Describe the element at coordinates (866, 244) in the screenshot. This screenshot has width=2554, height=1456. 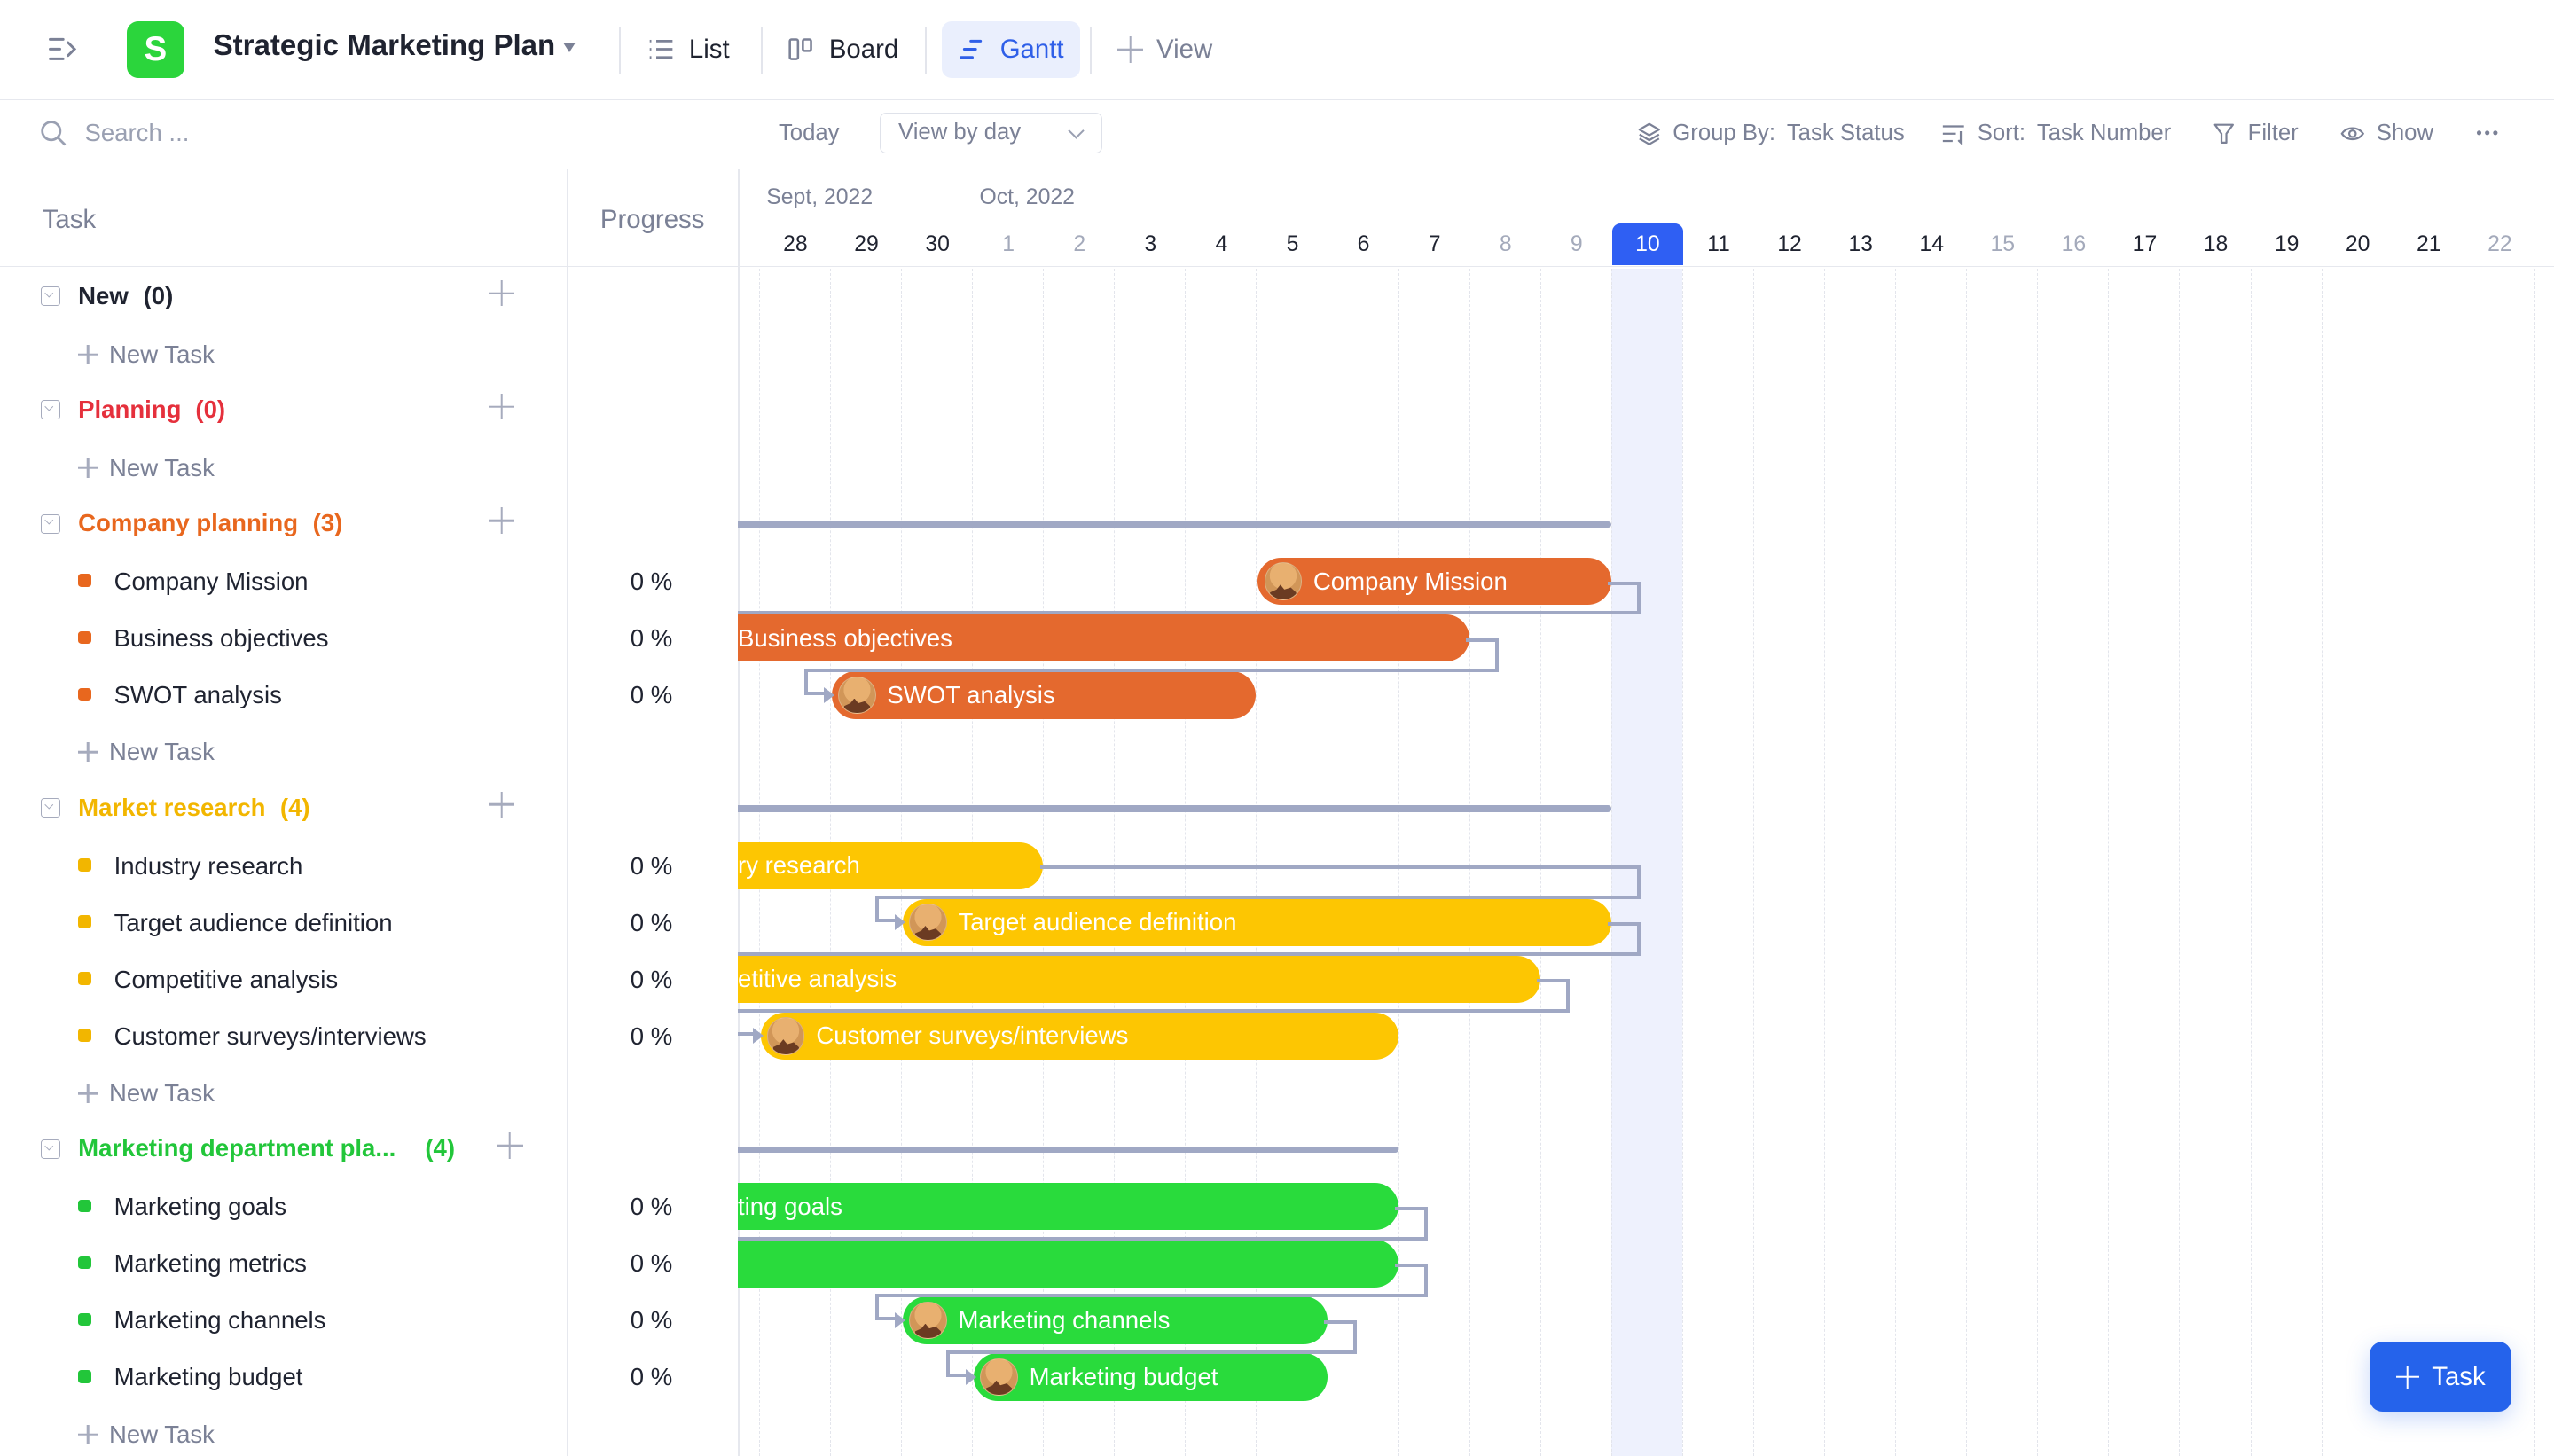
I see `day-label: 29` at that location.